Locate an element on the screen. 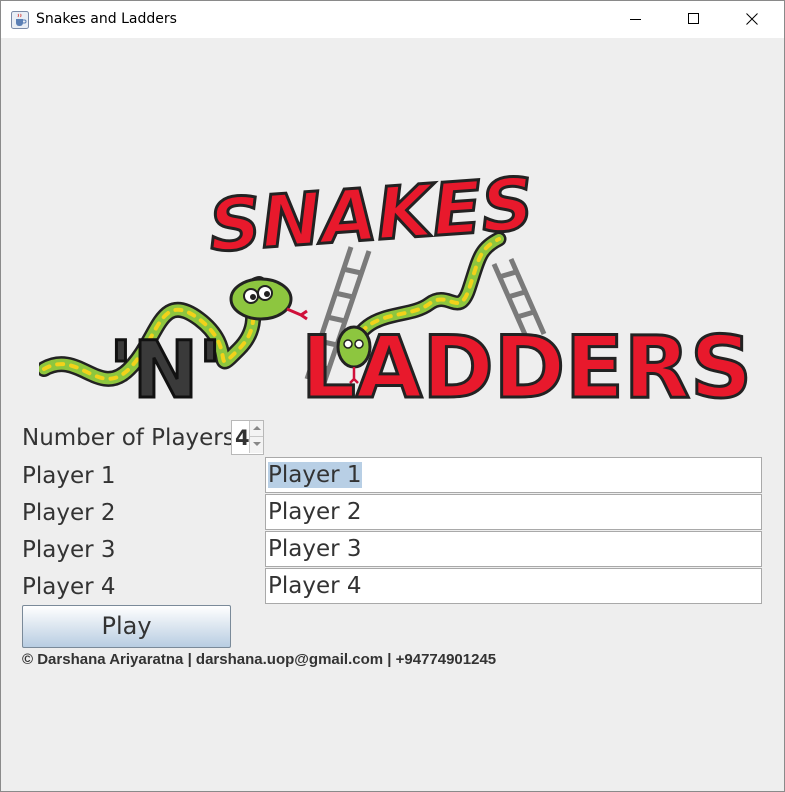 The image size is (785, 792). player-2-name-field: Player 2 is located at coordinates (513, 512).